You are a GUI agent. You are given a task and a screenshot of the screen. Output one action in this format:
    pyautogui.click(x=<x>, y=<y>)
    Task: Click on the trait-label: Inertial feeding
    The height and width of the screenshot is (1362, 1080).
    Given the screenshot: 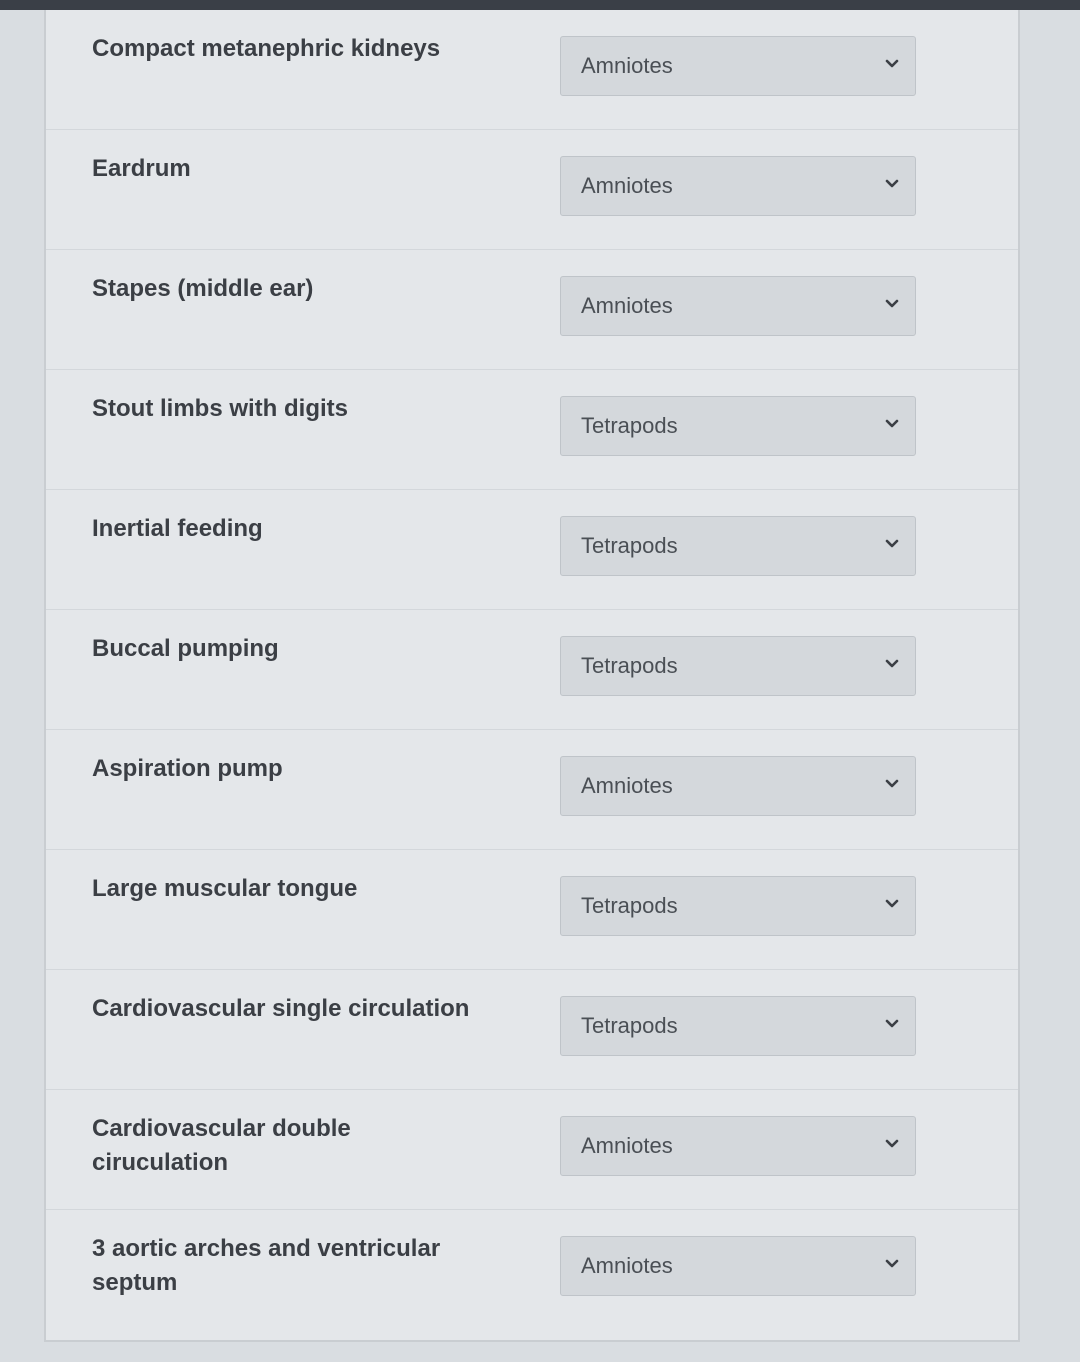 What is the action you would take?
    pyautogui.click(x=177, y=528)
    